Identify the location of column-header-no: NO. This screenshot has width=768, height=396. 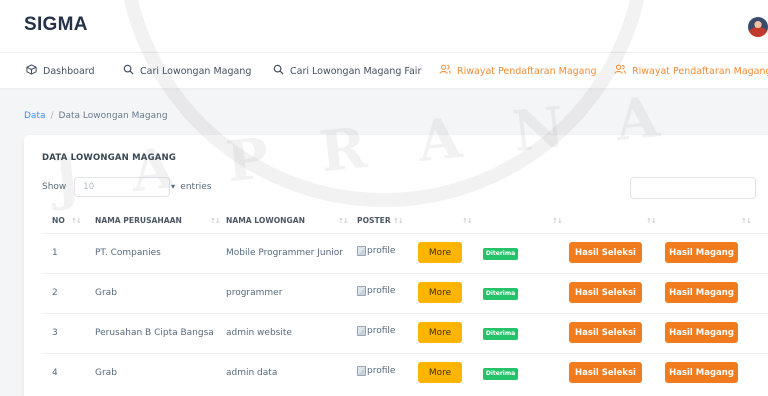
(58, 220).